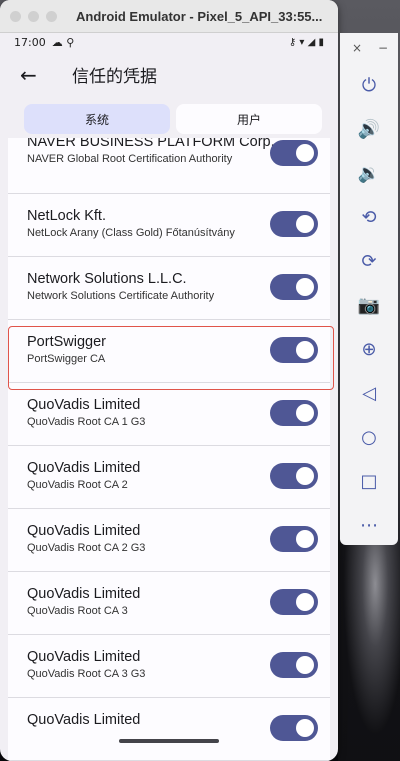  What do you see at coordinates (369, 481) in the screenshot?
I see `overview-icon: □` at bounding box center [369, 481].